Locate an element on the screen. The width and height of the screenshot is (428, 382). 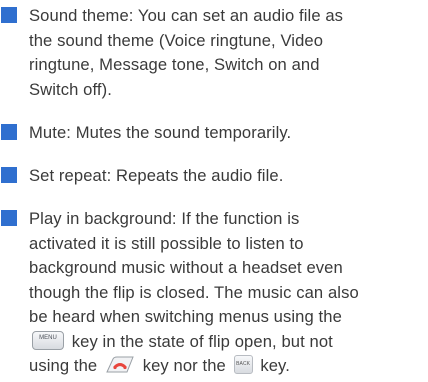
list-item-text: Set repeat: Repeats the audio file. is located at coordinates (228, 176).